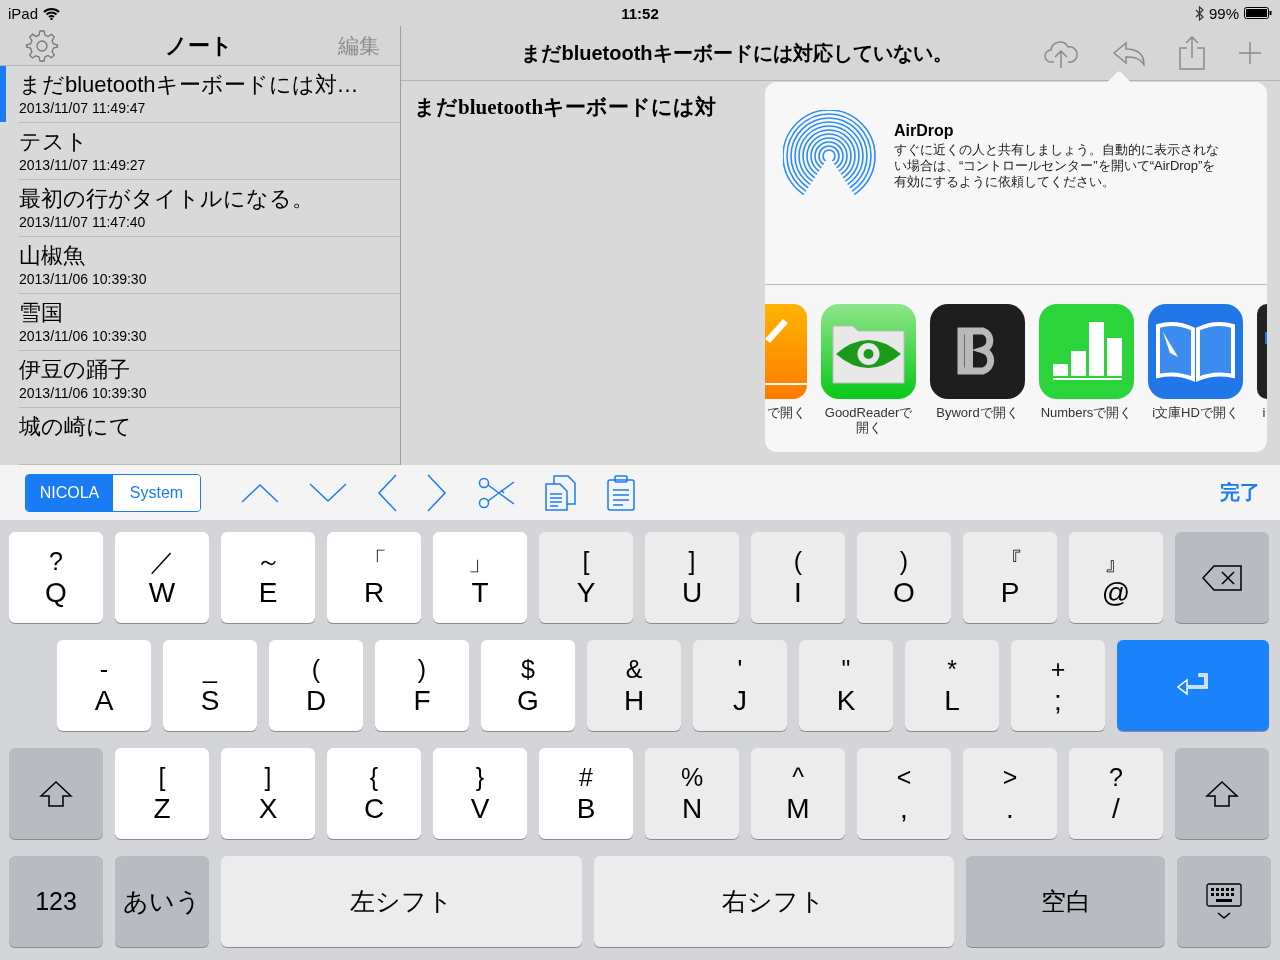  Describe the element at coordinates (387, 492) in the screenshot. I see `chevron-left-icon` at that location.